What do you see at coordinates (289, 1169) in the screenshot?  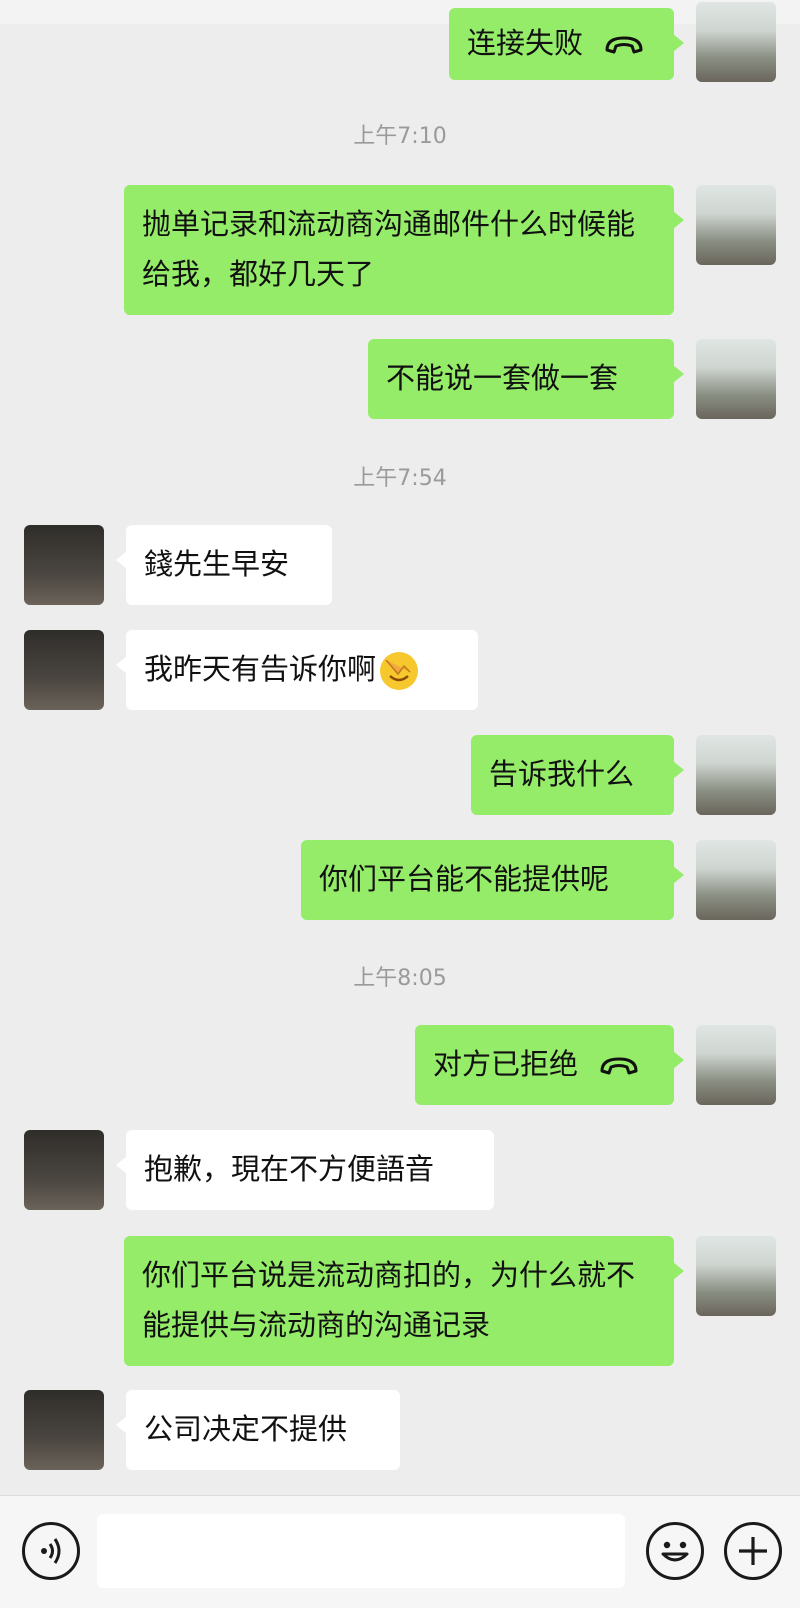 I see `message-text: 抱歉，現在不方便語音` at bounding box center [289, 1169].